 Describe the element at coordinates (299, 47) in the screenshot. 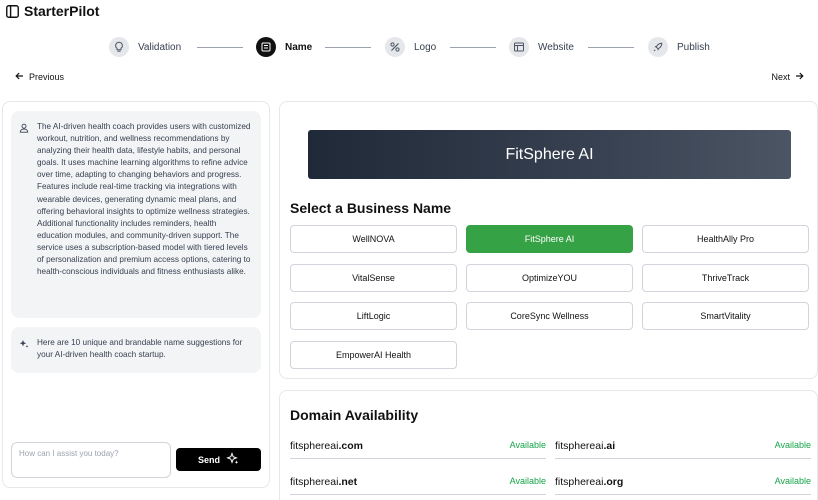

I see `step-label: Name` at that location.